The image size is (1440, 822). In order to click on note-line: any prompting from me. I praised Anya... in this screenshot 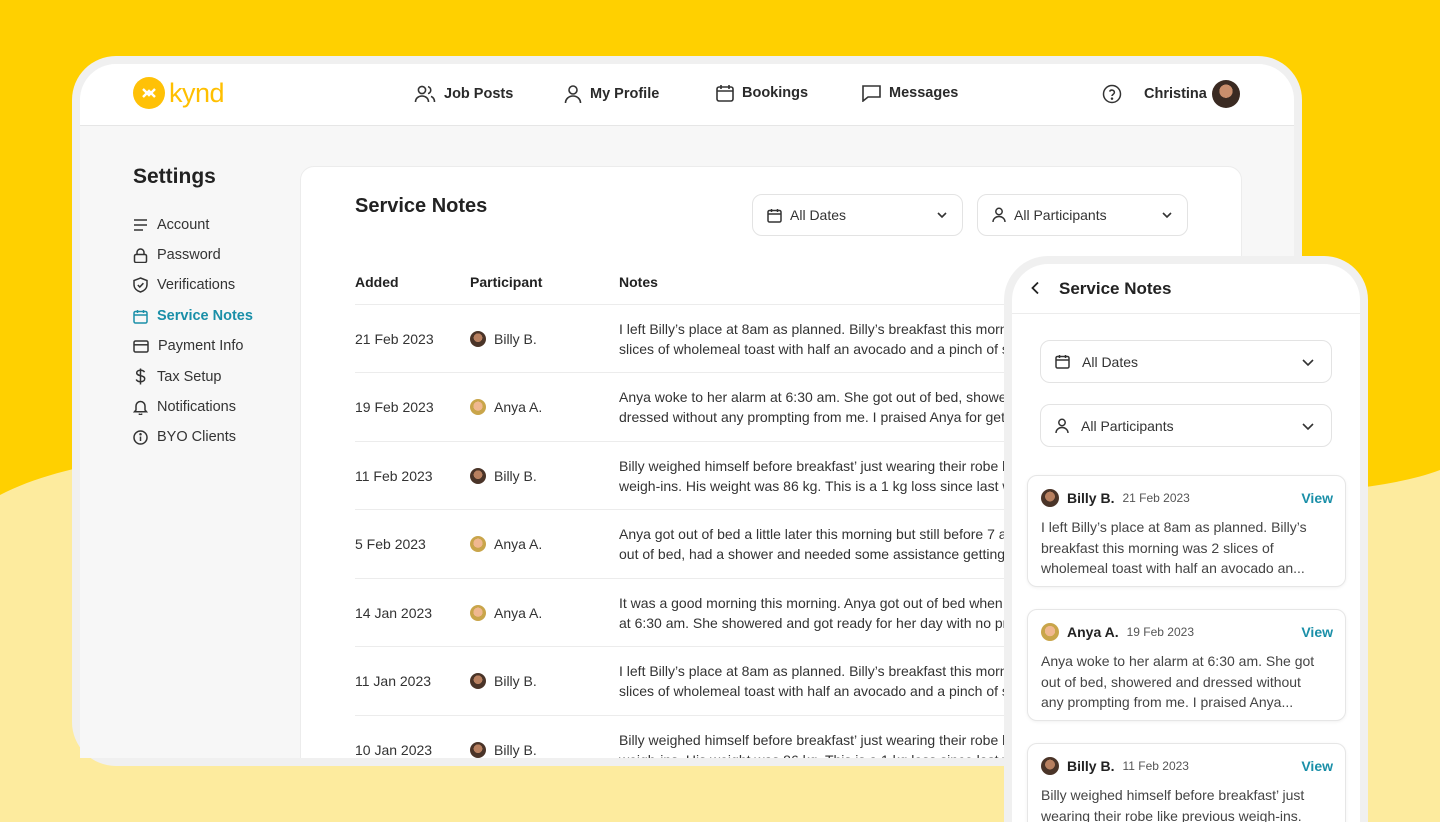, I will do `click(1167, 702)`.